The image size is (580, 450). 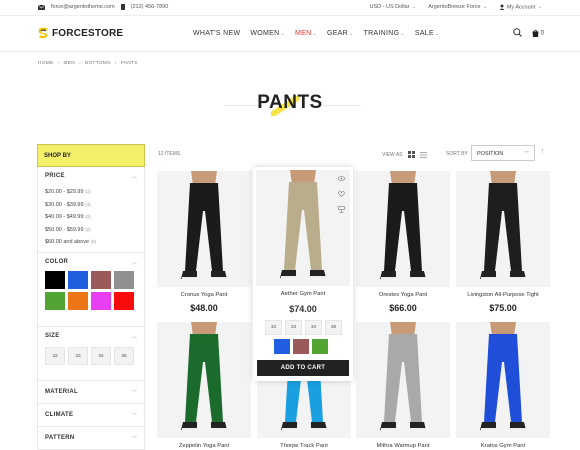 What do you see at coordinates (70, 63) in the screenshot?
I see `breadcrumb-men: MEN` at bounding box center [70, 63].